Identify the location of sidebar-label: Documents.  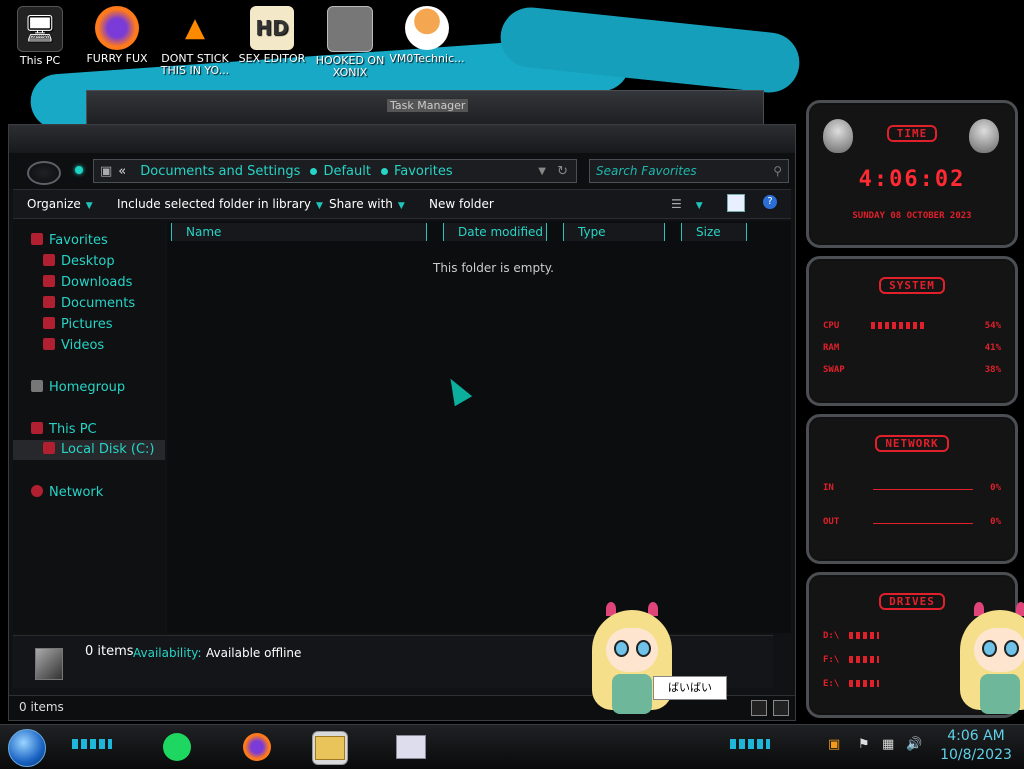
(98, 303).